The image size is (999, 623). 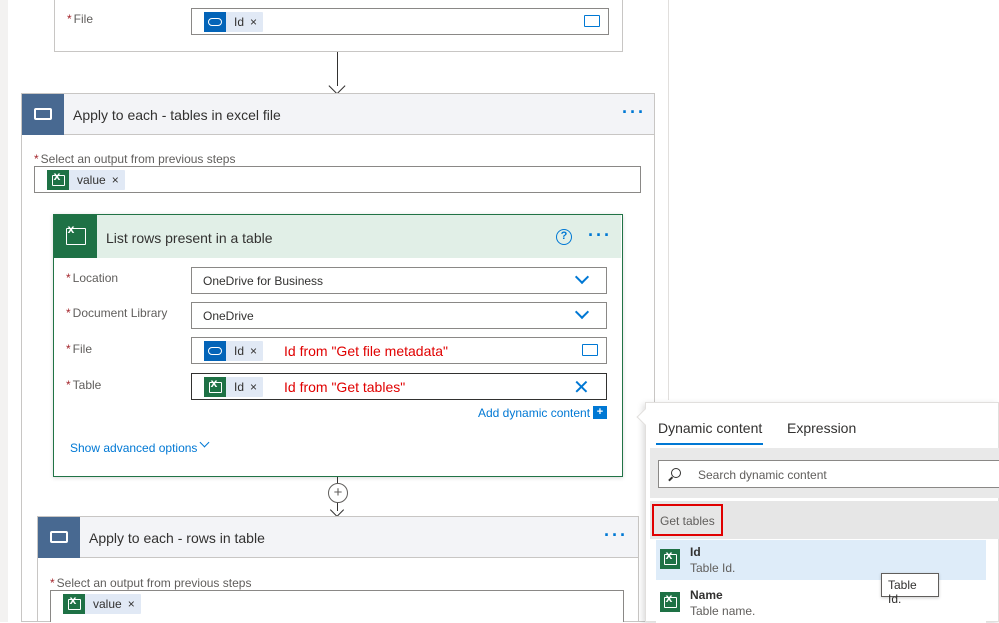 What do you see at coordinates (710, 428) in the screenshot?
I see `tab-dynamic-content: Dynamic content` at bounding box center [710, 428].